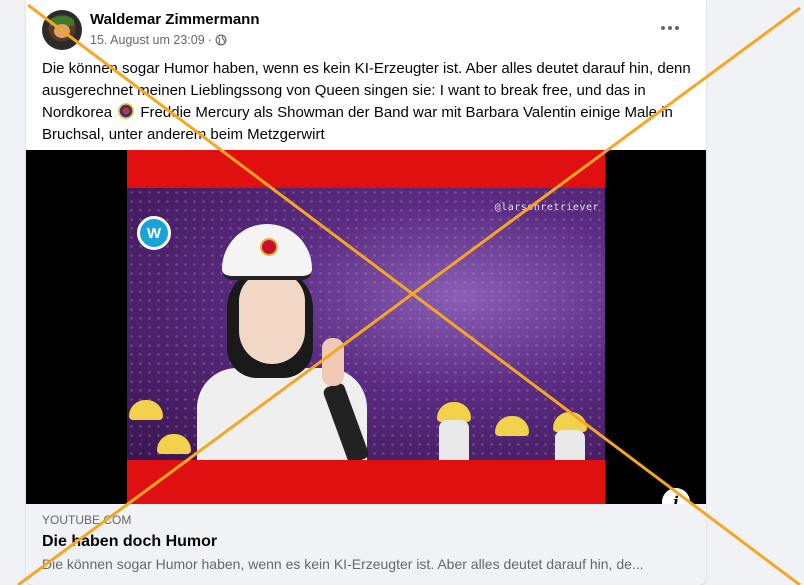 The image size is (804, 585). I want to click on info-button: i, so click(676, 496).